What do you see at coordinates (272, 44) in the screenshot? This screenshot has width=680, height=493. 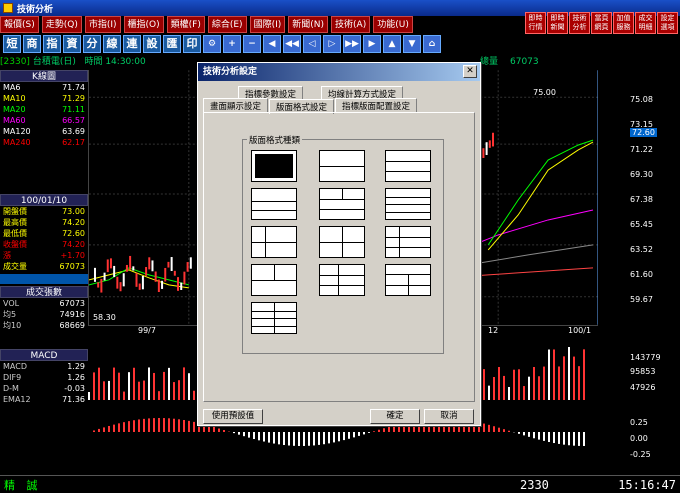 I see `toolbar-nav-icon-3: ◀` at bounding box center [272, 44].